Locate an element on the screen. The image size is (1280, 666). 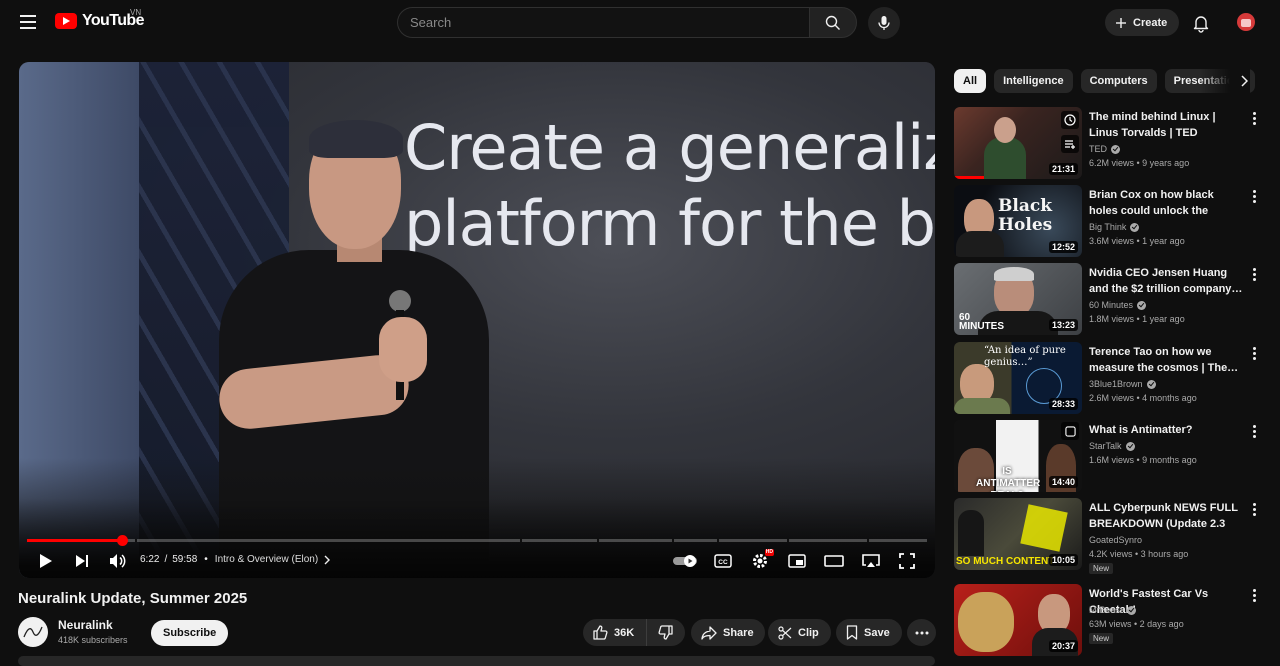
video-thumbnail: “An idea of pure genius…” 28:33 is located at coordinates (1018, 378).